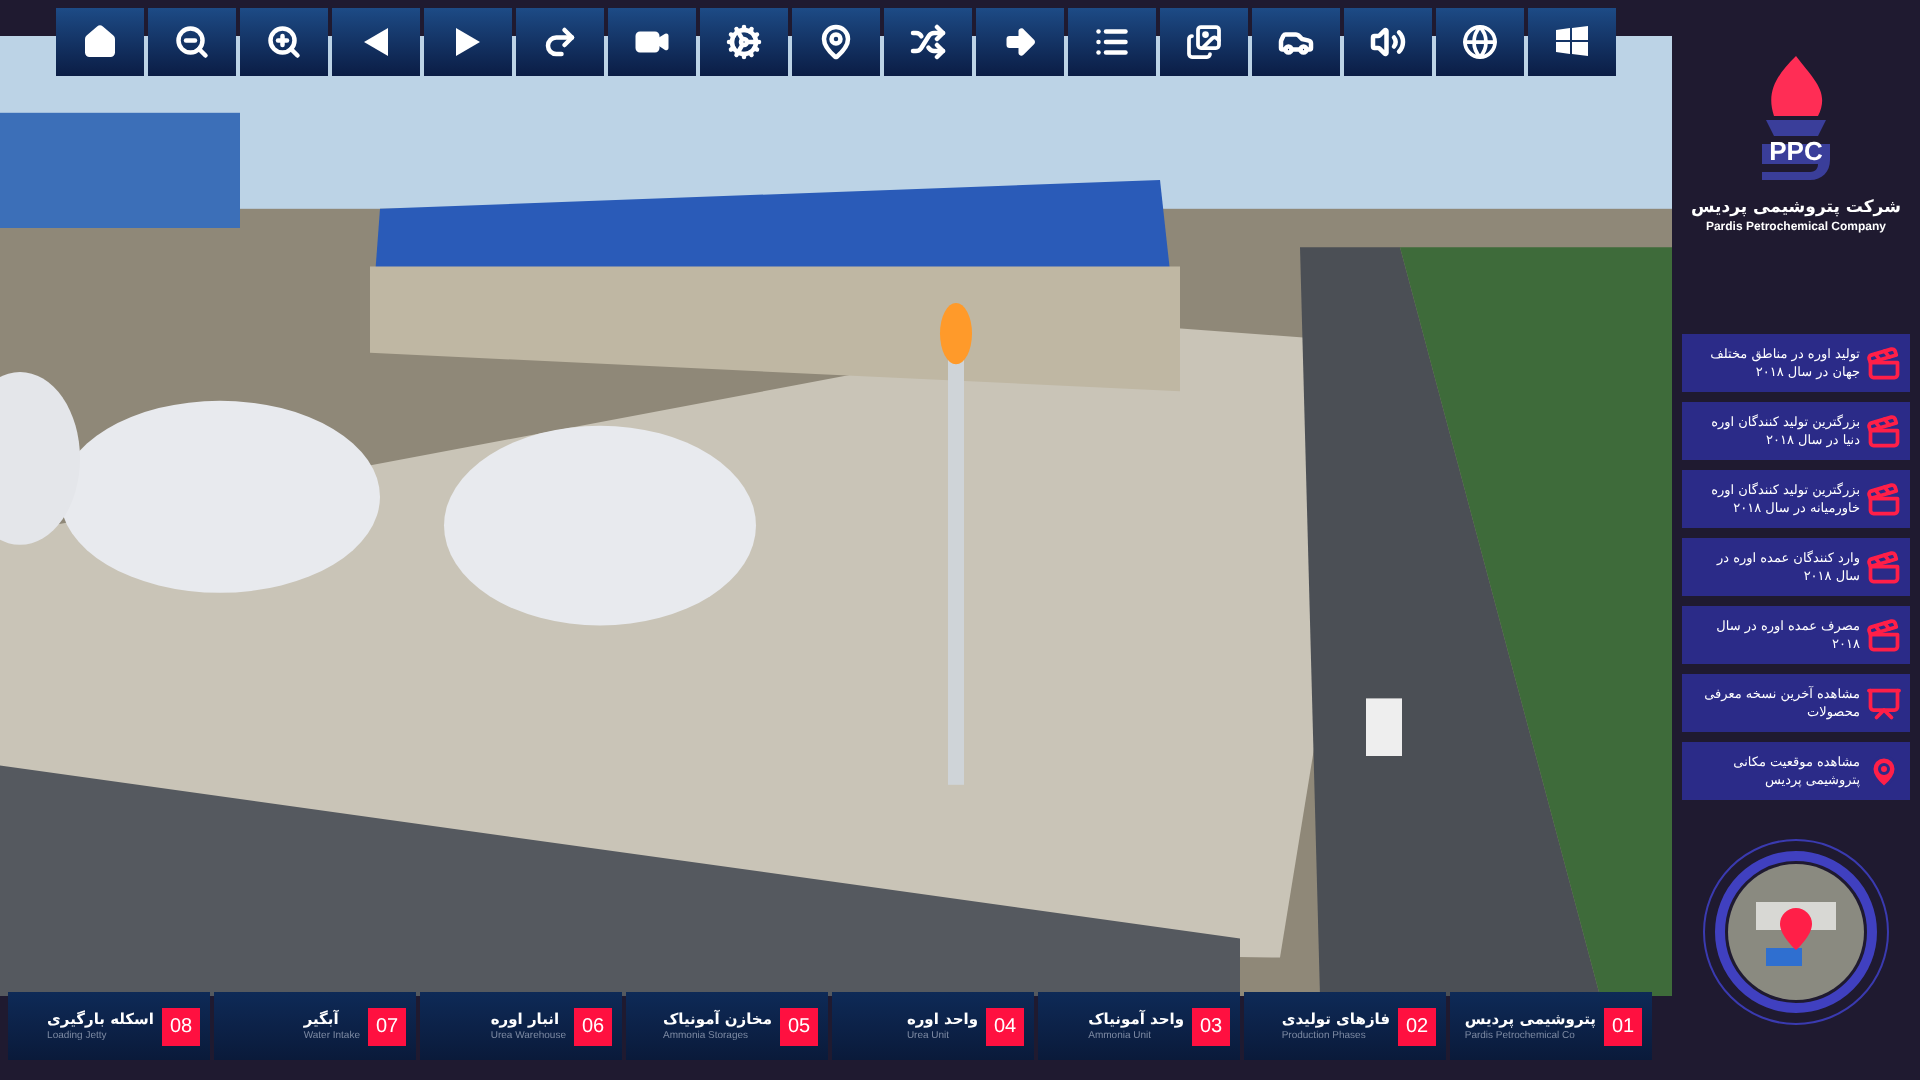  I want to click on location-button, so click(836, 42).